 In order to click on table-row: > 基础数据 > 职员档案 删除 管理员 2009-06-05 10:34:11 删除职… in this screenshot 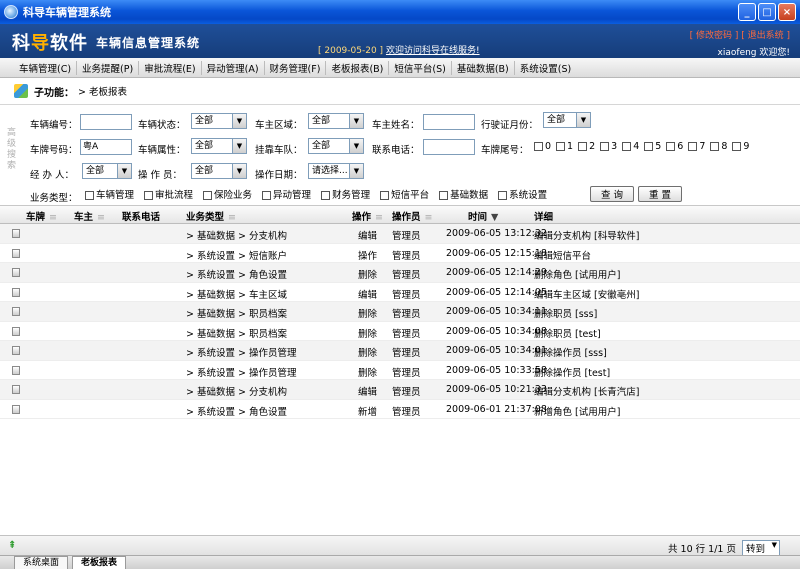, I will do `click(400, 312)`.